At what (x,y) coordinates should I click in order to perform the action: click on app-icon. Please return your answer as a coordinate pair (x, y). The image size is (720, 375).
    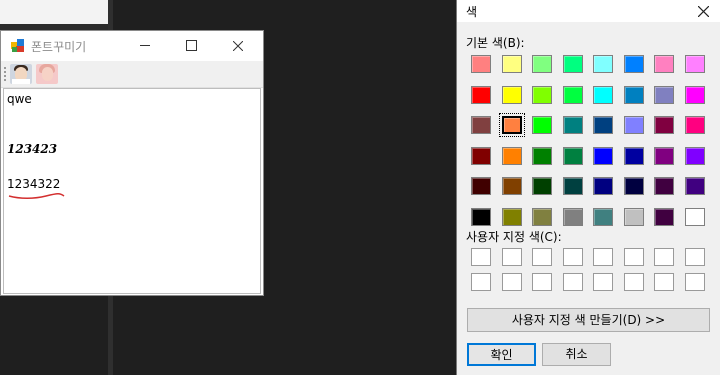
    Looking at the image, I should click on (17, 45).